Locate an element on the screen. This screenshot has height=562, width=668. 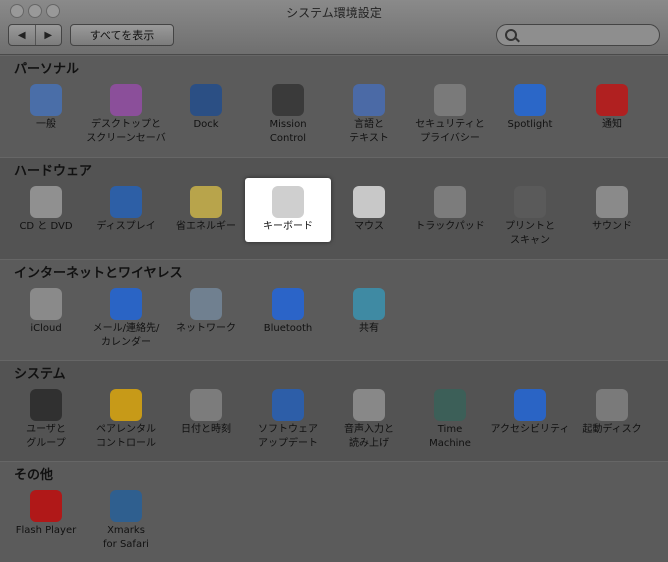
section-title: パーソナル is located at coordinates (47, 69).